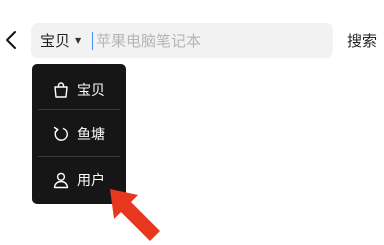 This screenshot has width=384, height=245. What do you see at coordinates (91, 135) in the screenshot?
I see `menu-item-label: 鱼塘` at bounding box center [91, 135].